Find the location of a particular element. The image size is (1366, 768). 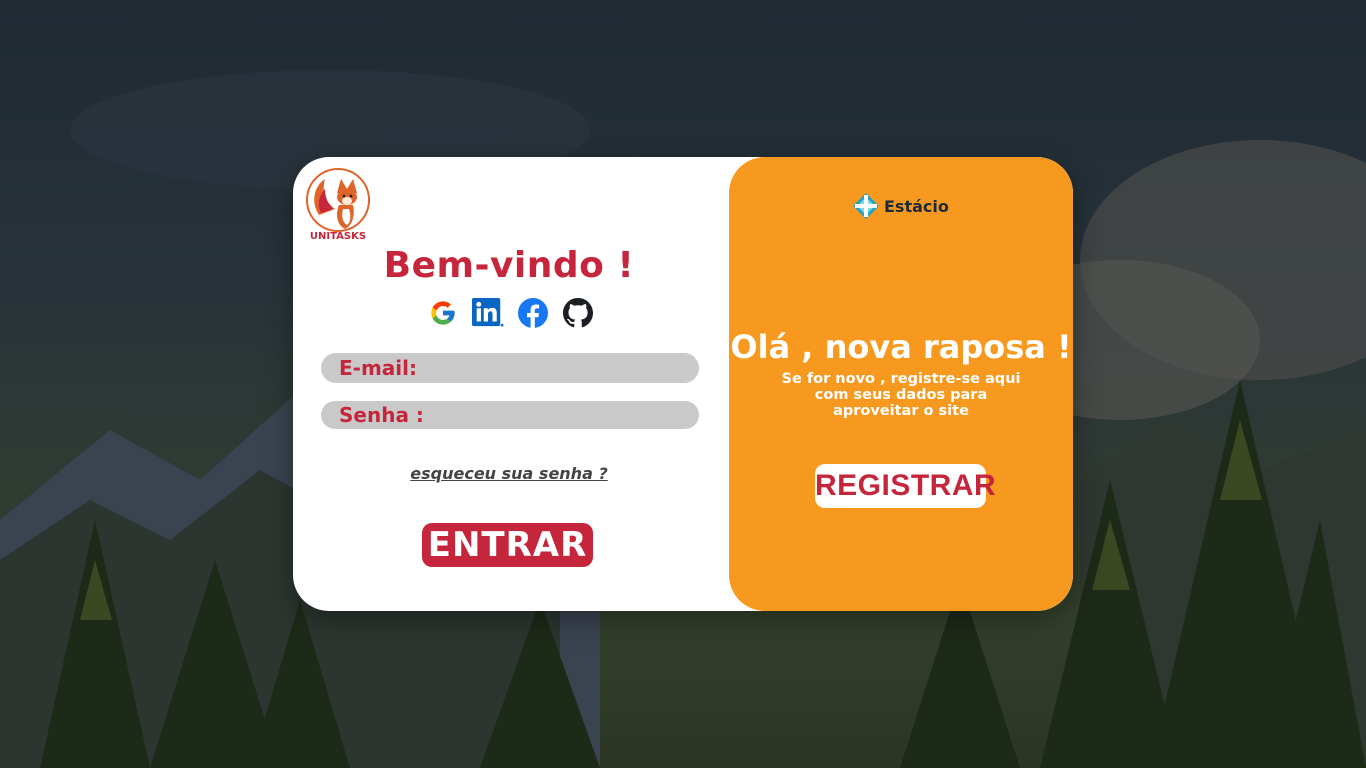

facebook-icon is located at coordinates (533, 313).